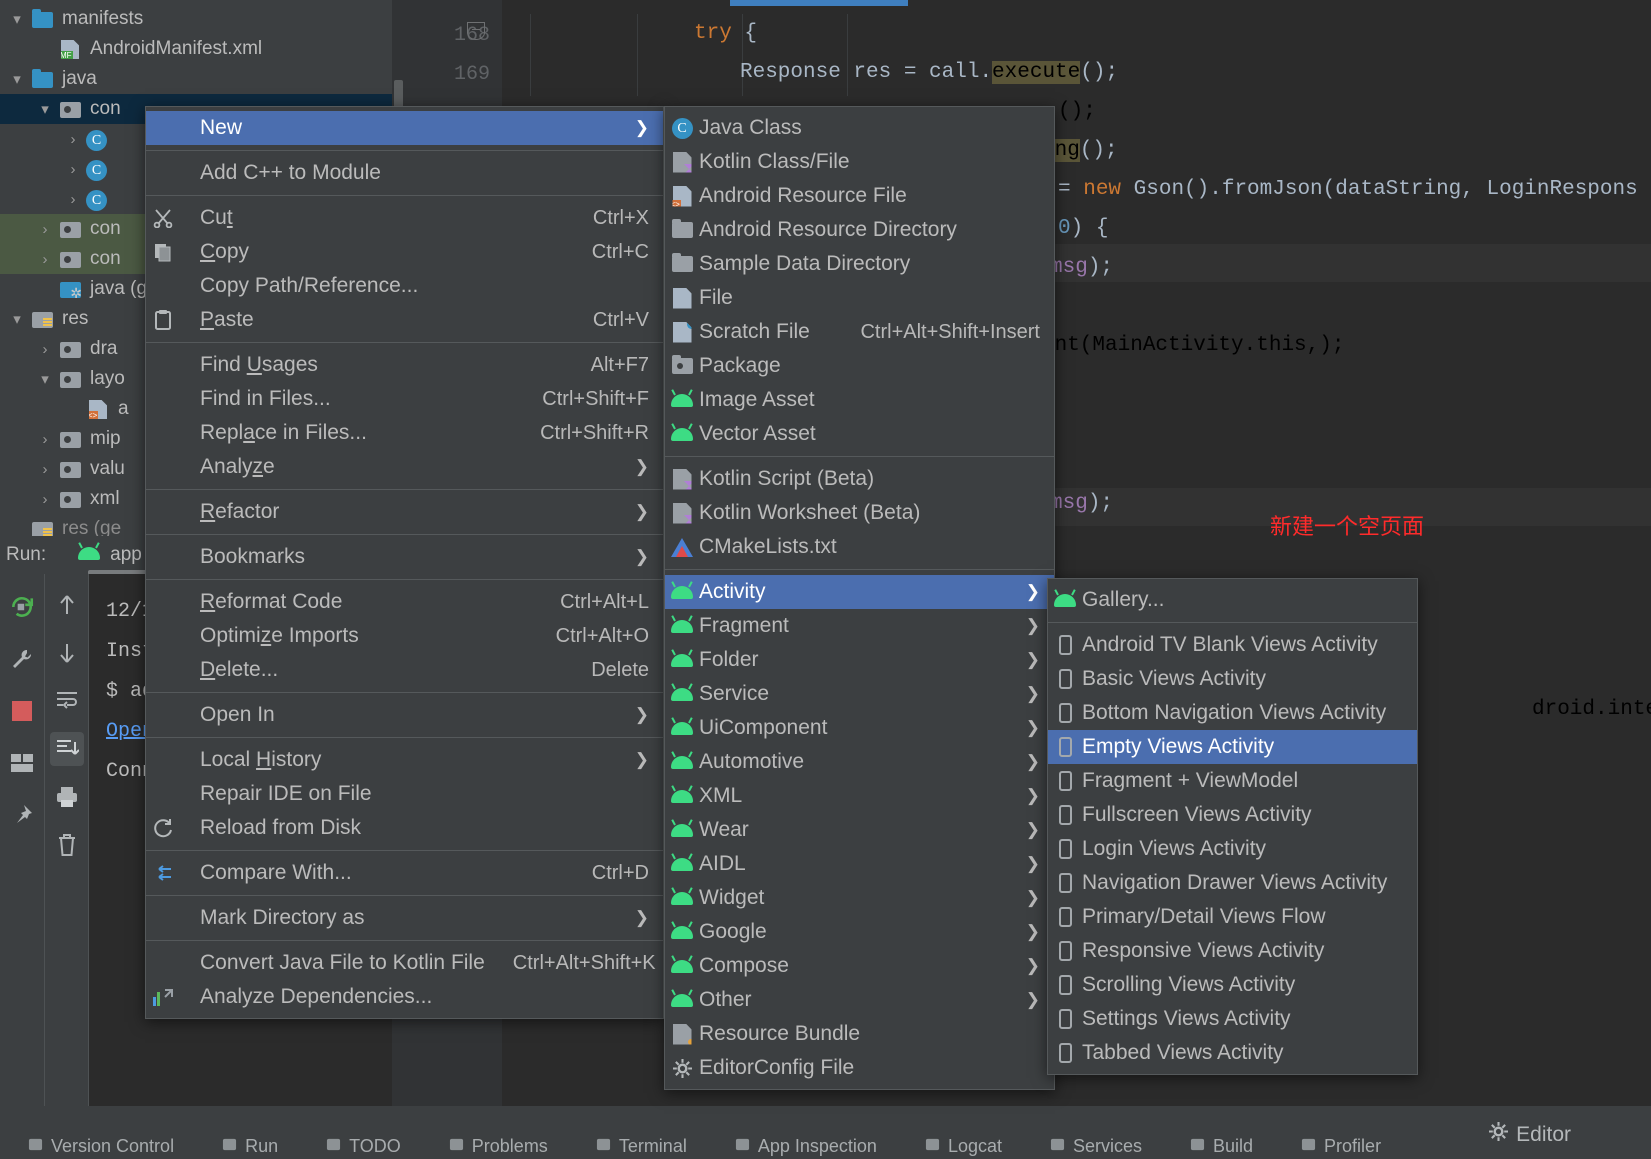  Describe the element at coordinates (363, 1146) in the screenshot. I see `bottom-tab-todo: TODO` at that location.